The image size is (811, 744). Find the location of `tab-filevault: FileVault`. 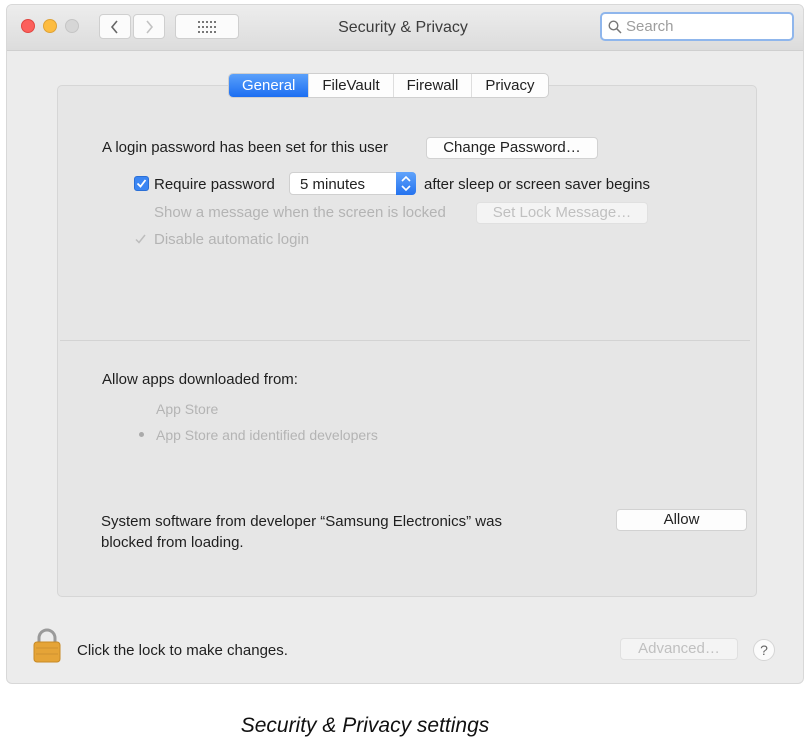

tab-filevault: FileVault is located at coordinates (351, 85).